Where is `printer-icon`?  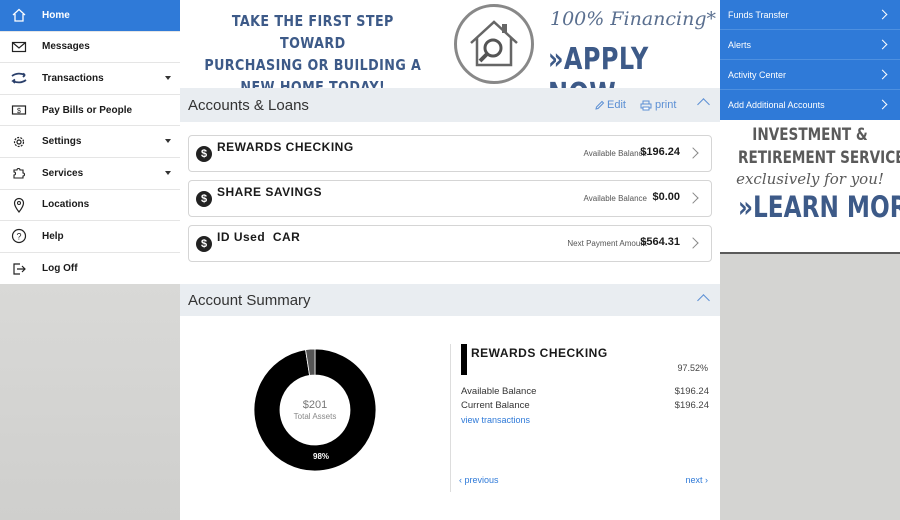
printer-icon is located at coordinates (646, 105).